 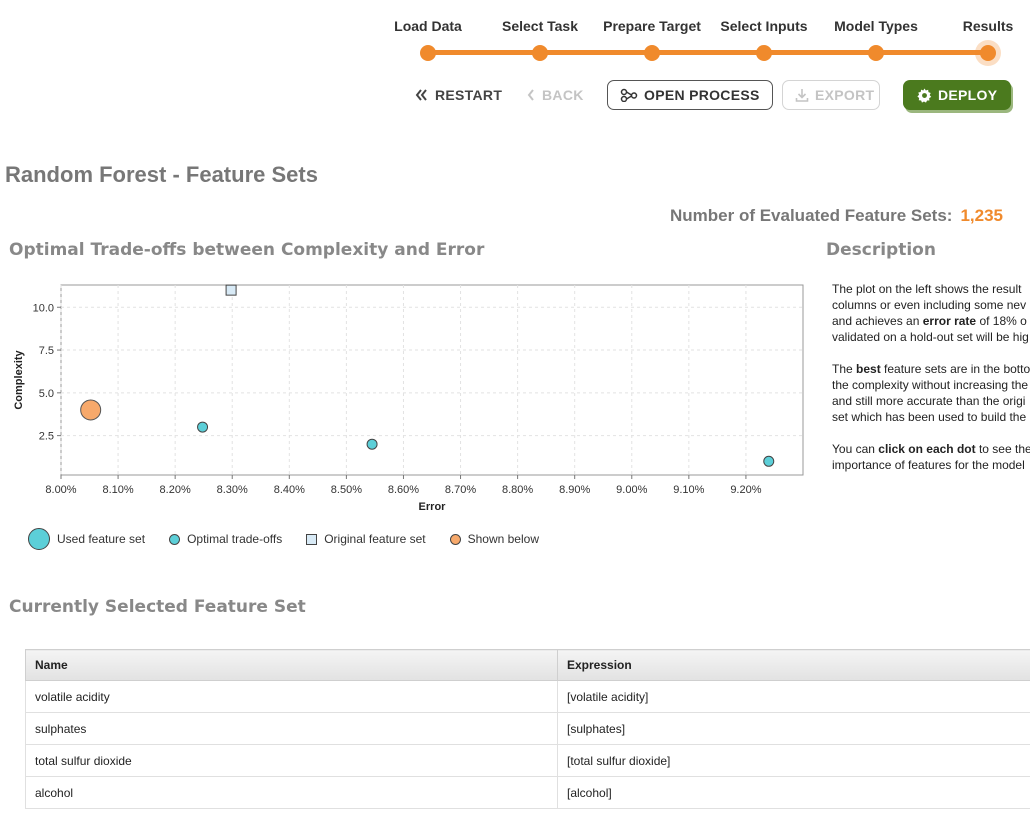 I want to click on legend-item-original: Original feature set, so click(x=366, y=539).